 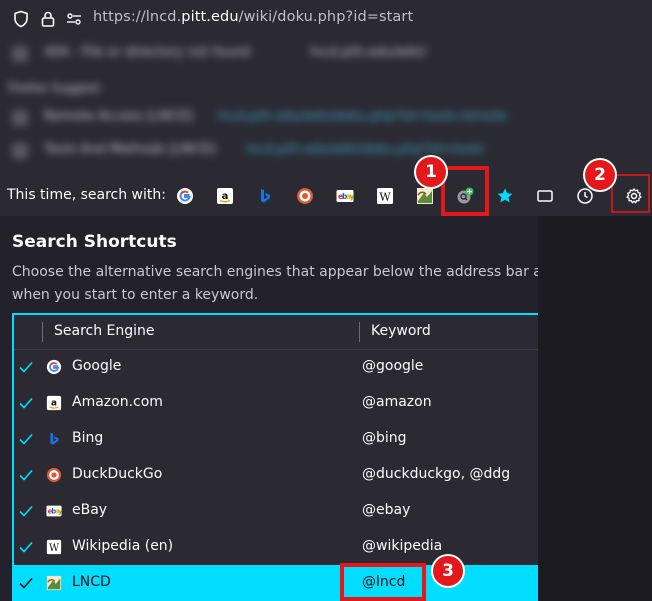 What do you see at coordinates (86, 195) in the screenshot?
I see `one-off-label: This time, search with:` at bounding box center [86, 195].